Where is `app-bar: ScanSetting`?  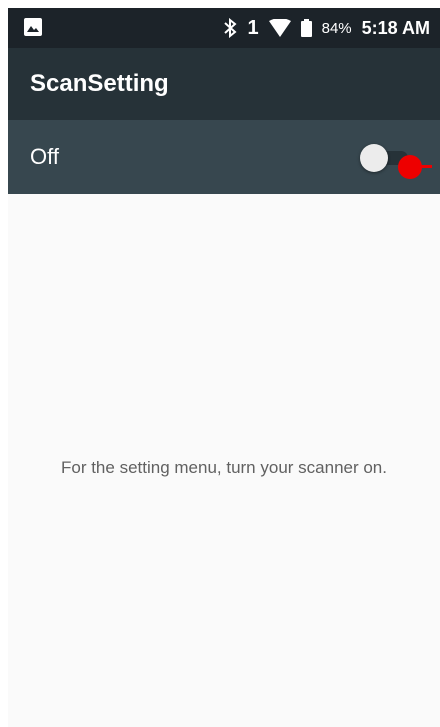
app-bar: ScanSetting is located at coordinates (224, 84).